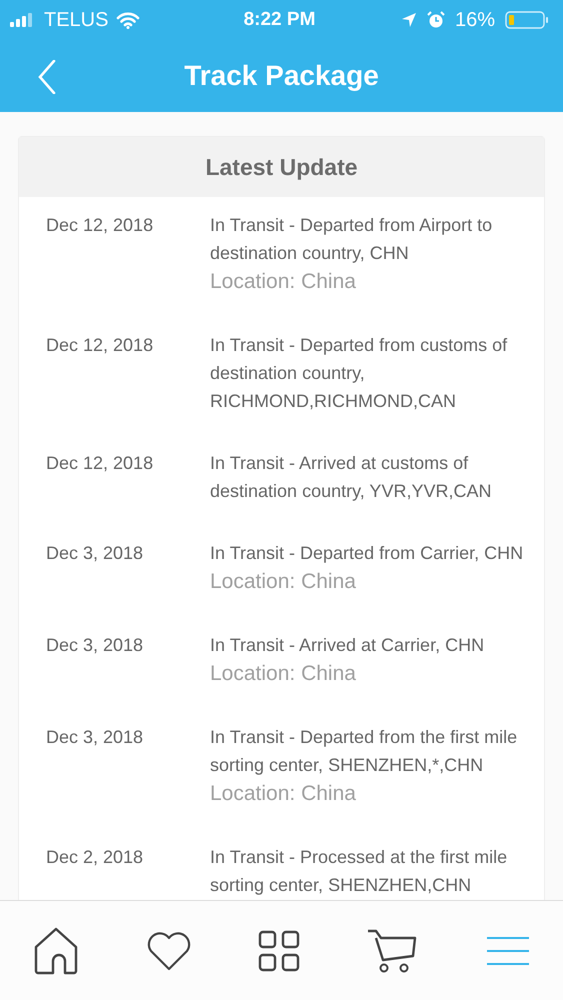 This screenshot has width=563, height=1000. I want to click on carrier-name: TELUS, so click(76, 20).